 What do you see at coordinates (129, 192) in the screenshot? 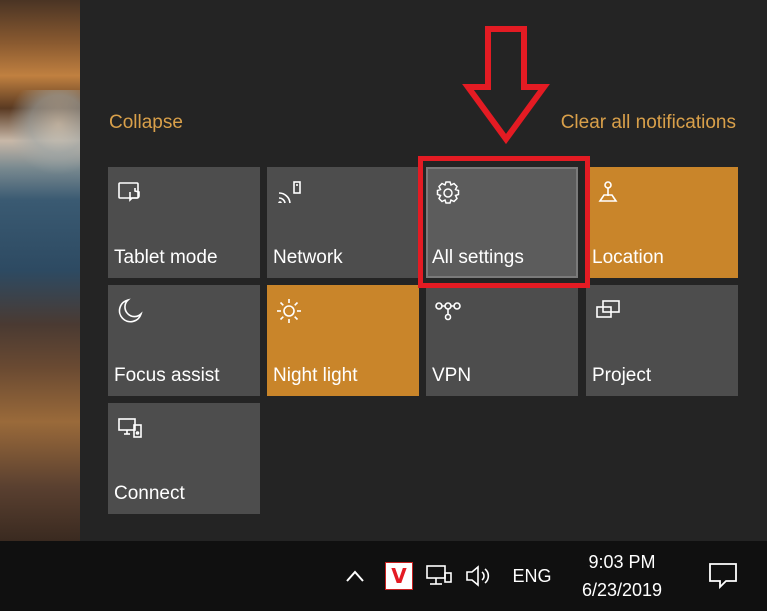
I see `tablet-mode-icon` at bounding box center [129, 192].